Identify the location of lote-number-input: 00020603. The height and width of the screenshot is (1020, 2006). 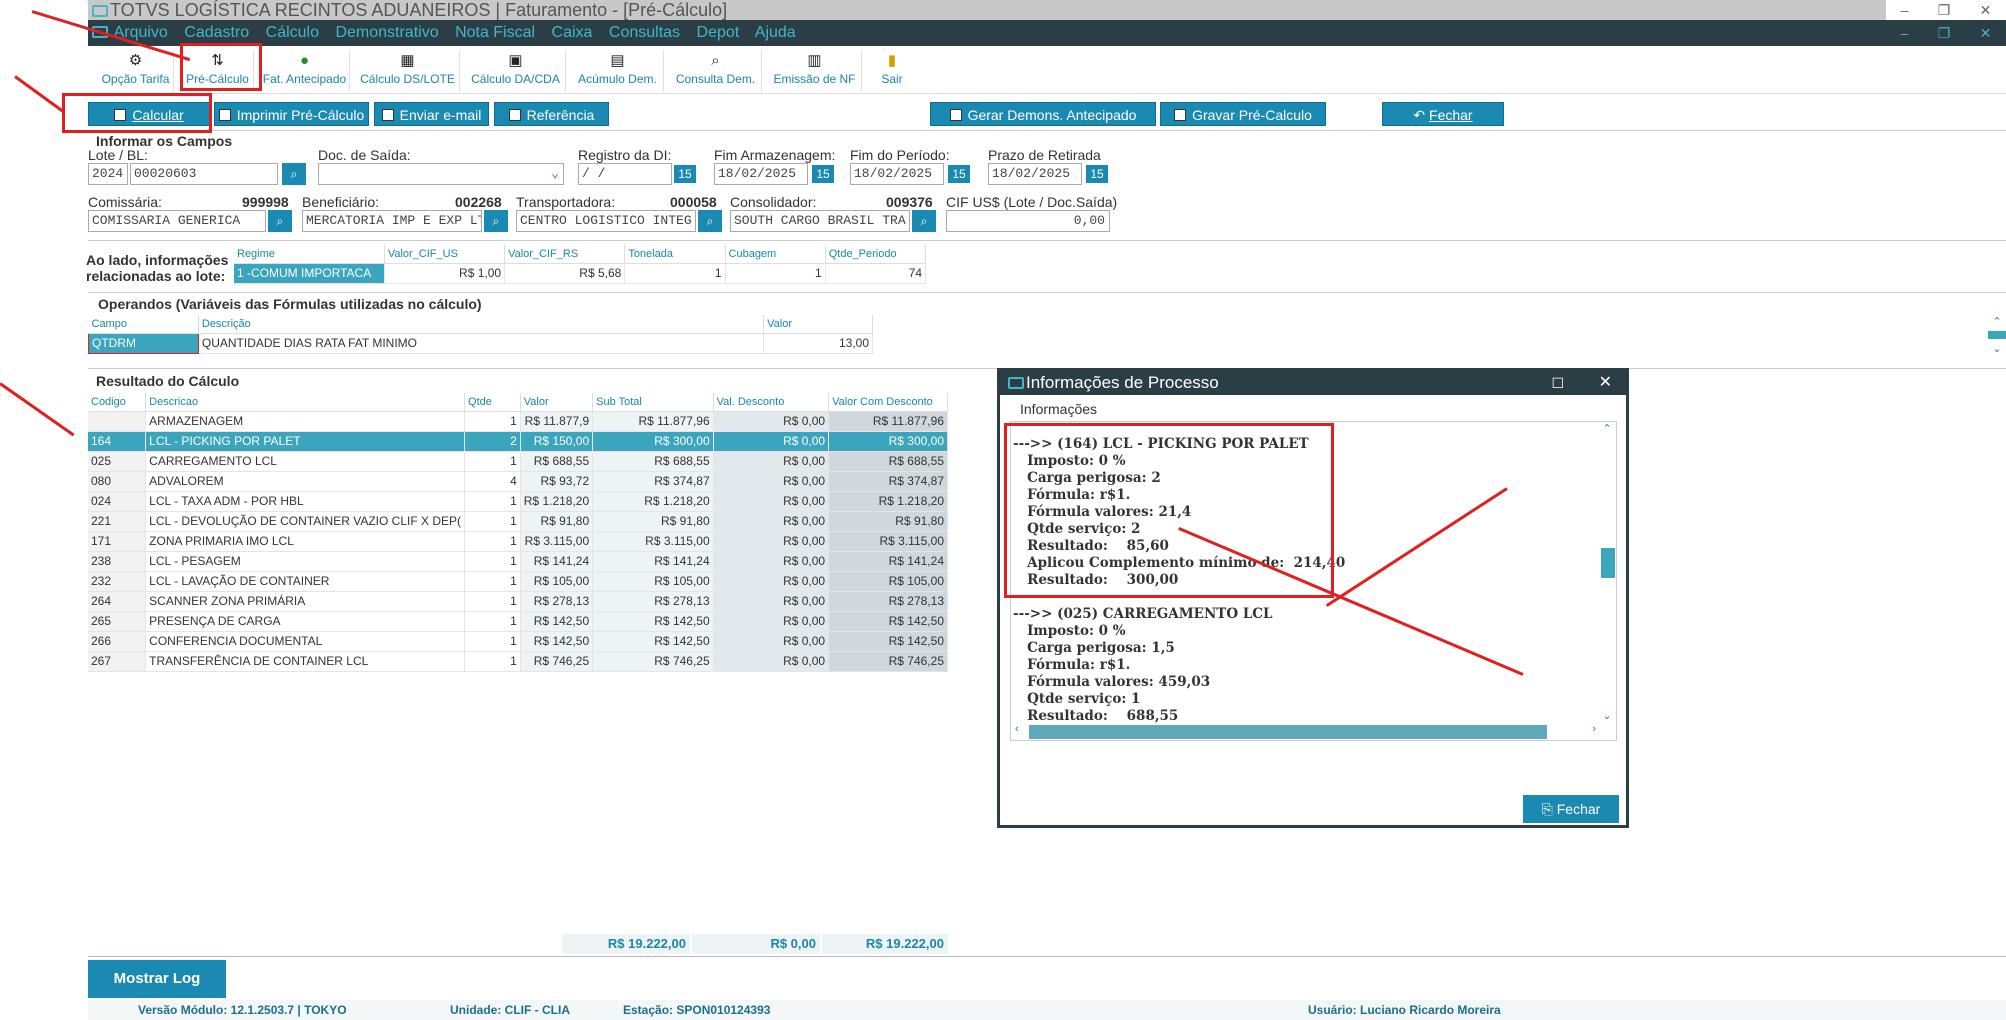
(204, 174).